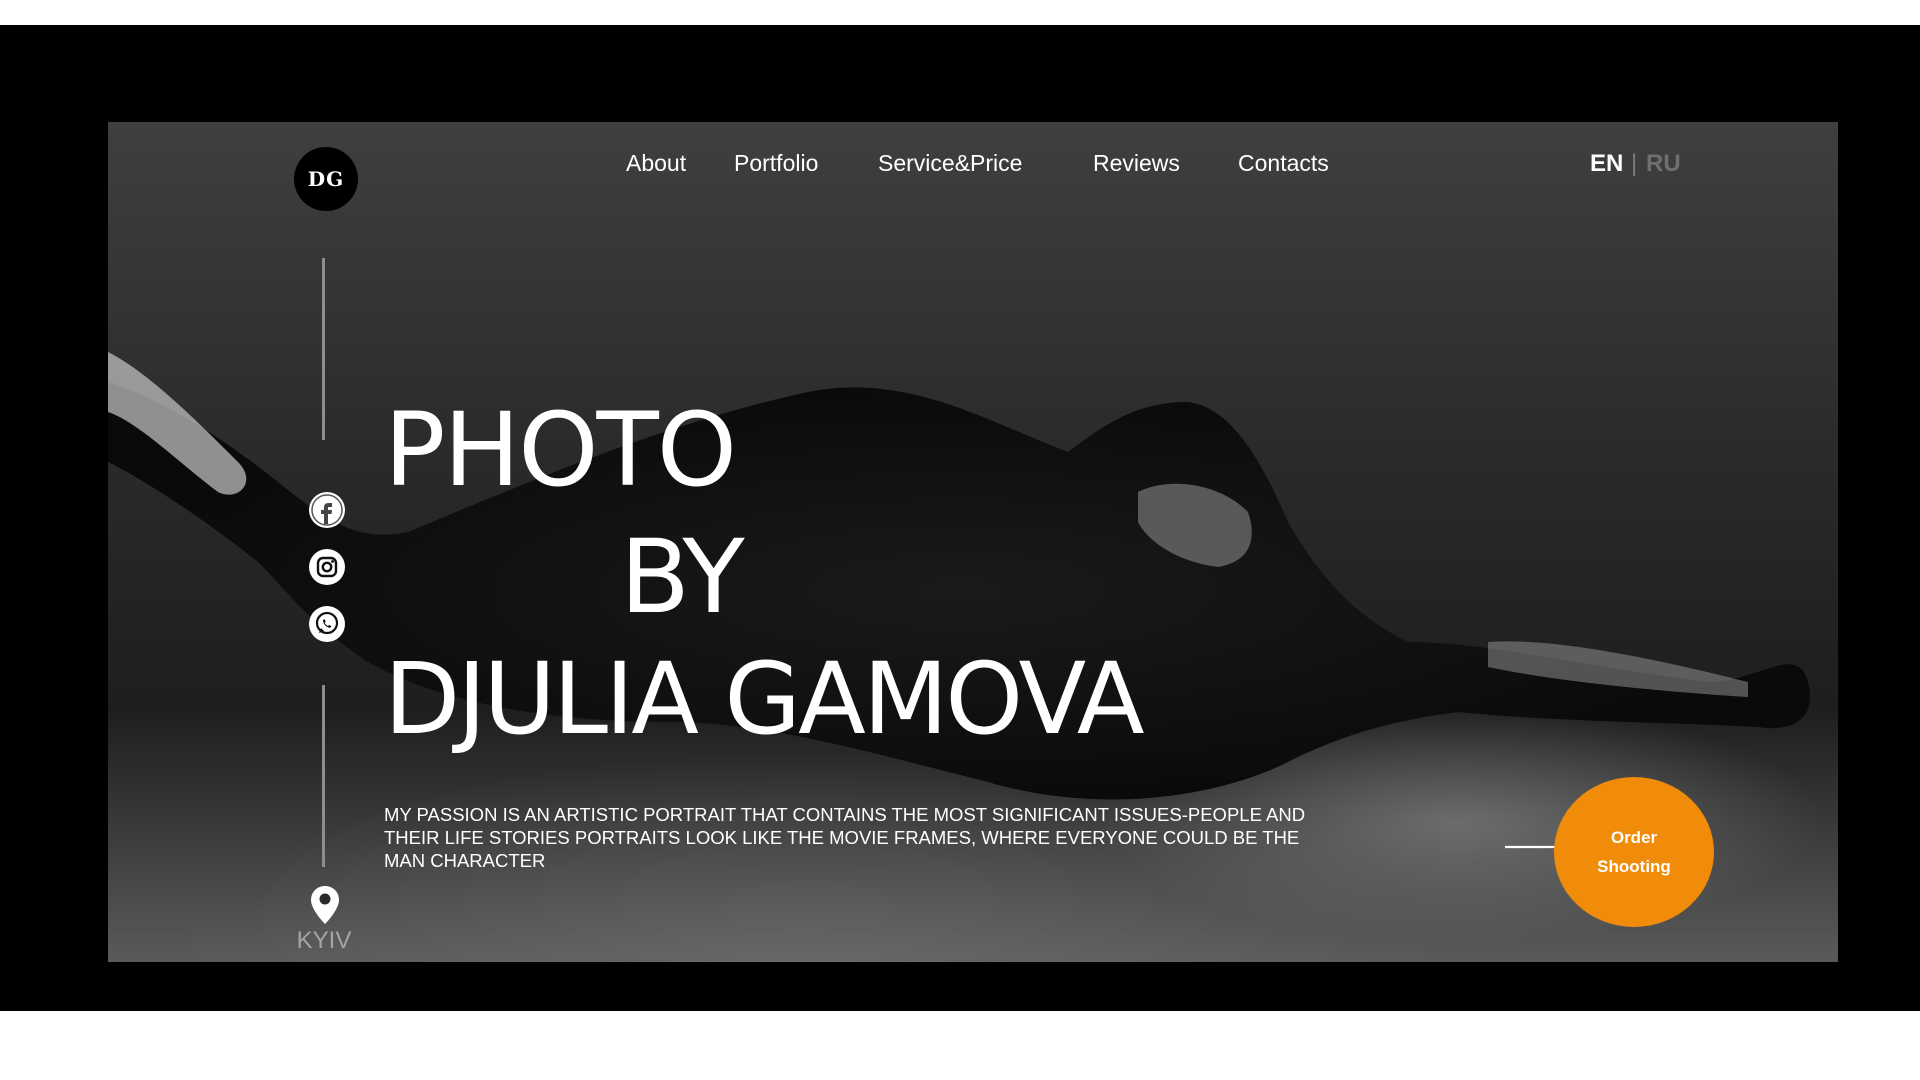 This screenshot has height=1080, width=1920. What do you see at coordinates (1634, 852) in the screenshot?
I see `order-shooting-button: Order Shooting` at bounding box center [1634, 852].